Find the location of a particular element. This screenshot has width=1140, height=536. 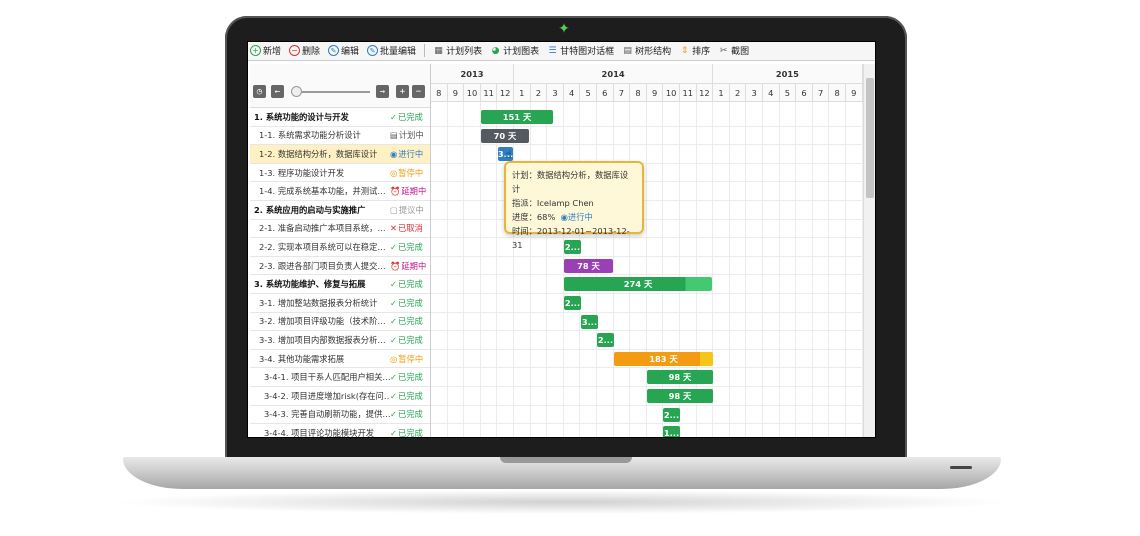

task-row: 1-2. 数据结构分析，数据库设计 ◉进行中 is located at coordinates (340, 154).